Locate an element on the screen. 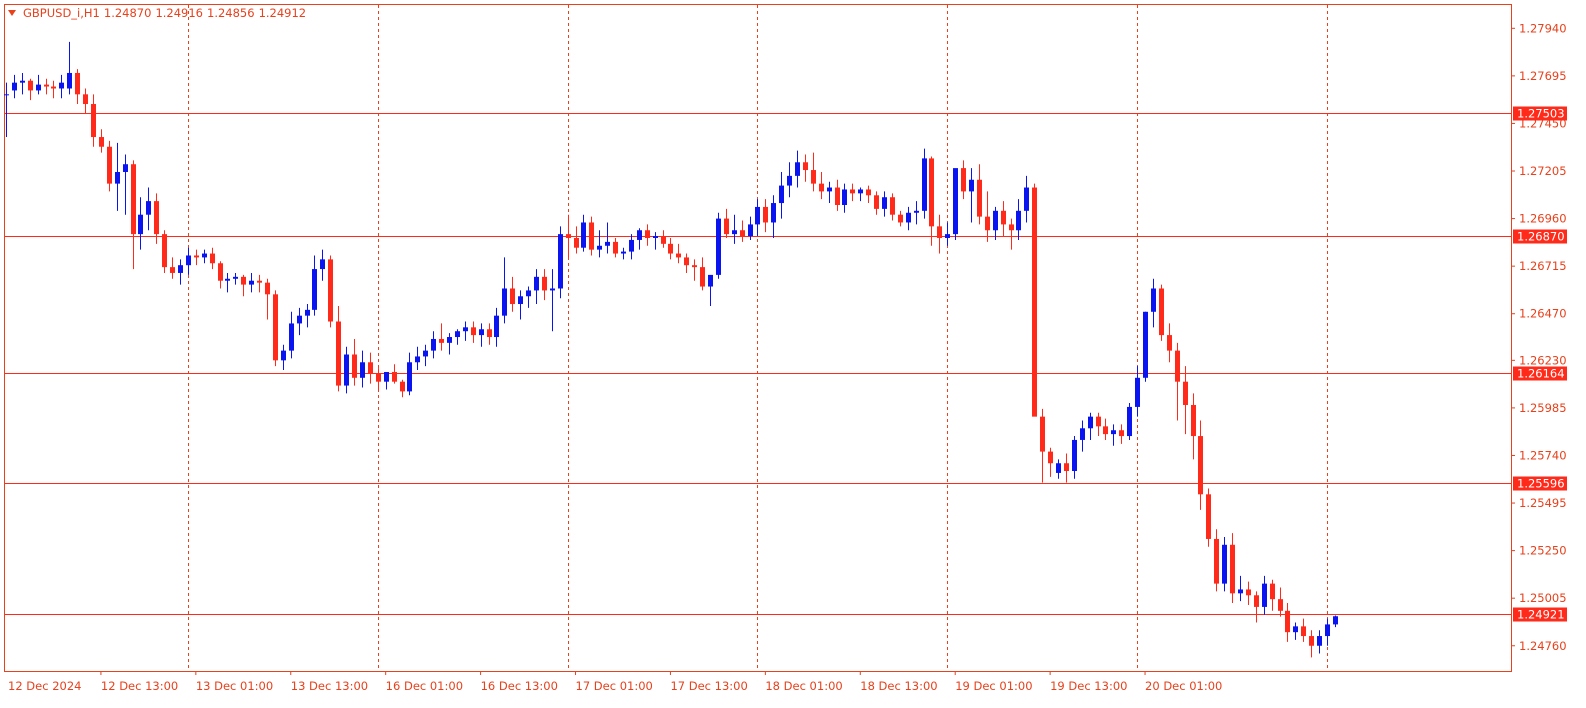  price-tick-label: 1.26230 is located at coordinates (1543, 360).